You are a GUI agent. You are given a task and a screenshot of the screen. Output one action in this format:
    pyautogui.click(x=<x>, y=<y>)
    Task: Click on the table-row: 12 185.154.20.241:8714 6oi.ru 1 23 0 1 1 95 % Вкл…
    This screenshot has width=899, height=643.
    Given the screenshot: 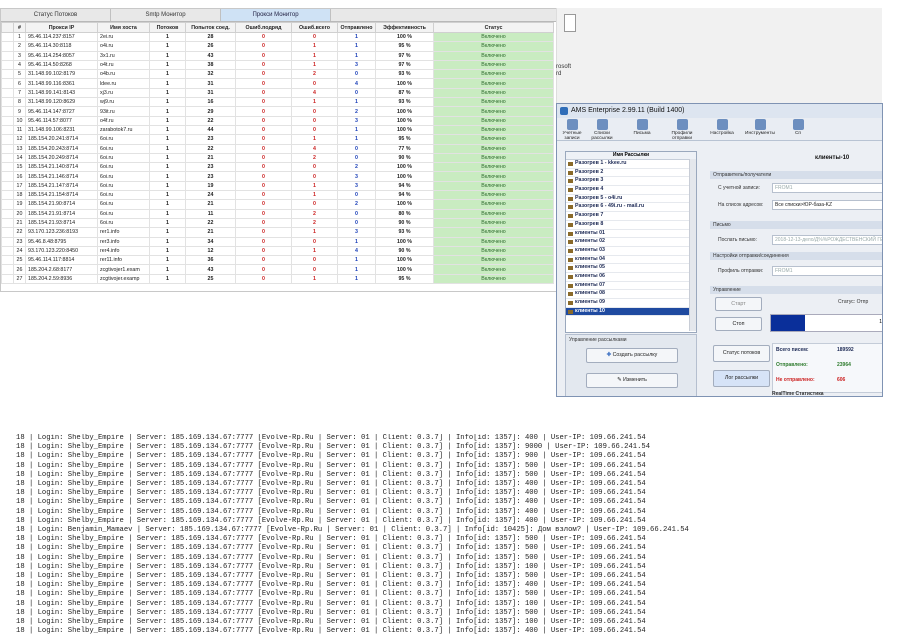 What is the action you would take?
    pyautogui.click(x=277, y=139)
    